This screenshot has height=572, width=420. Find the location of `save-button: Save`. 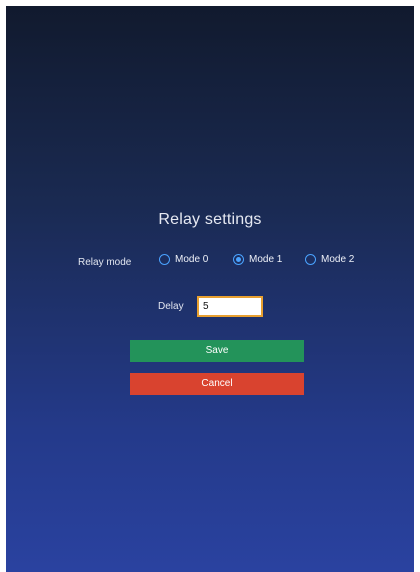

save-button: Save is located at coordinates (217, 351).